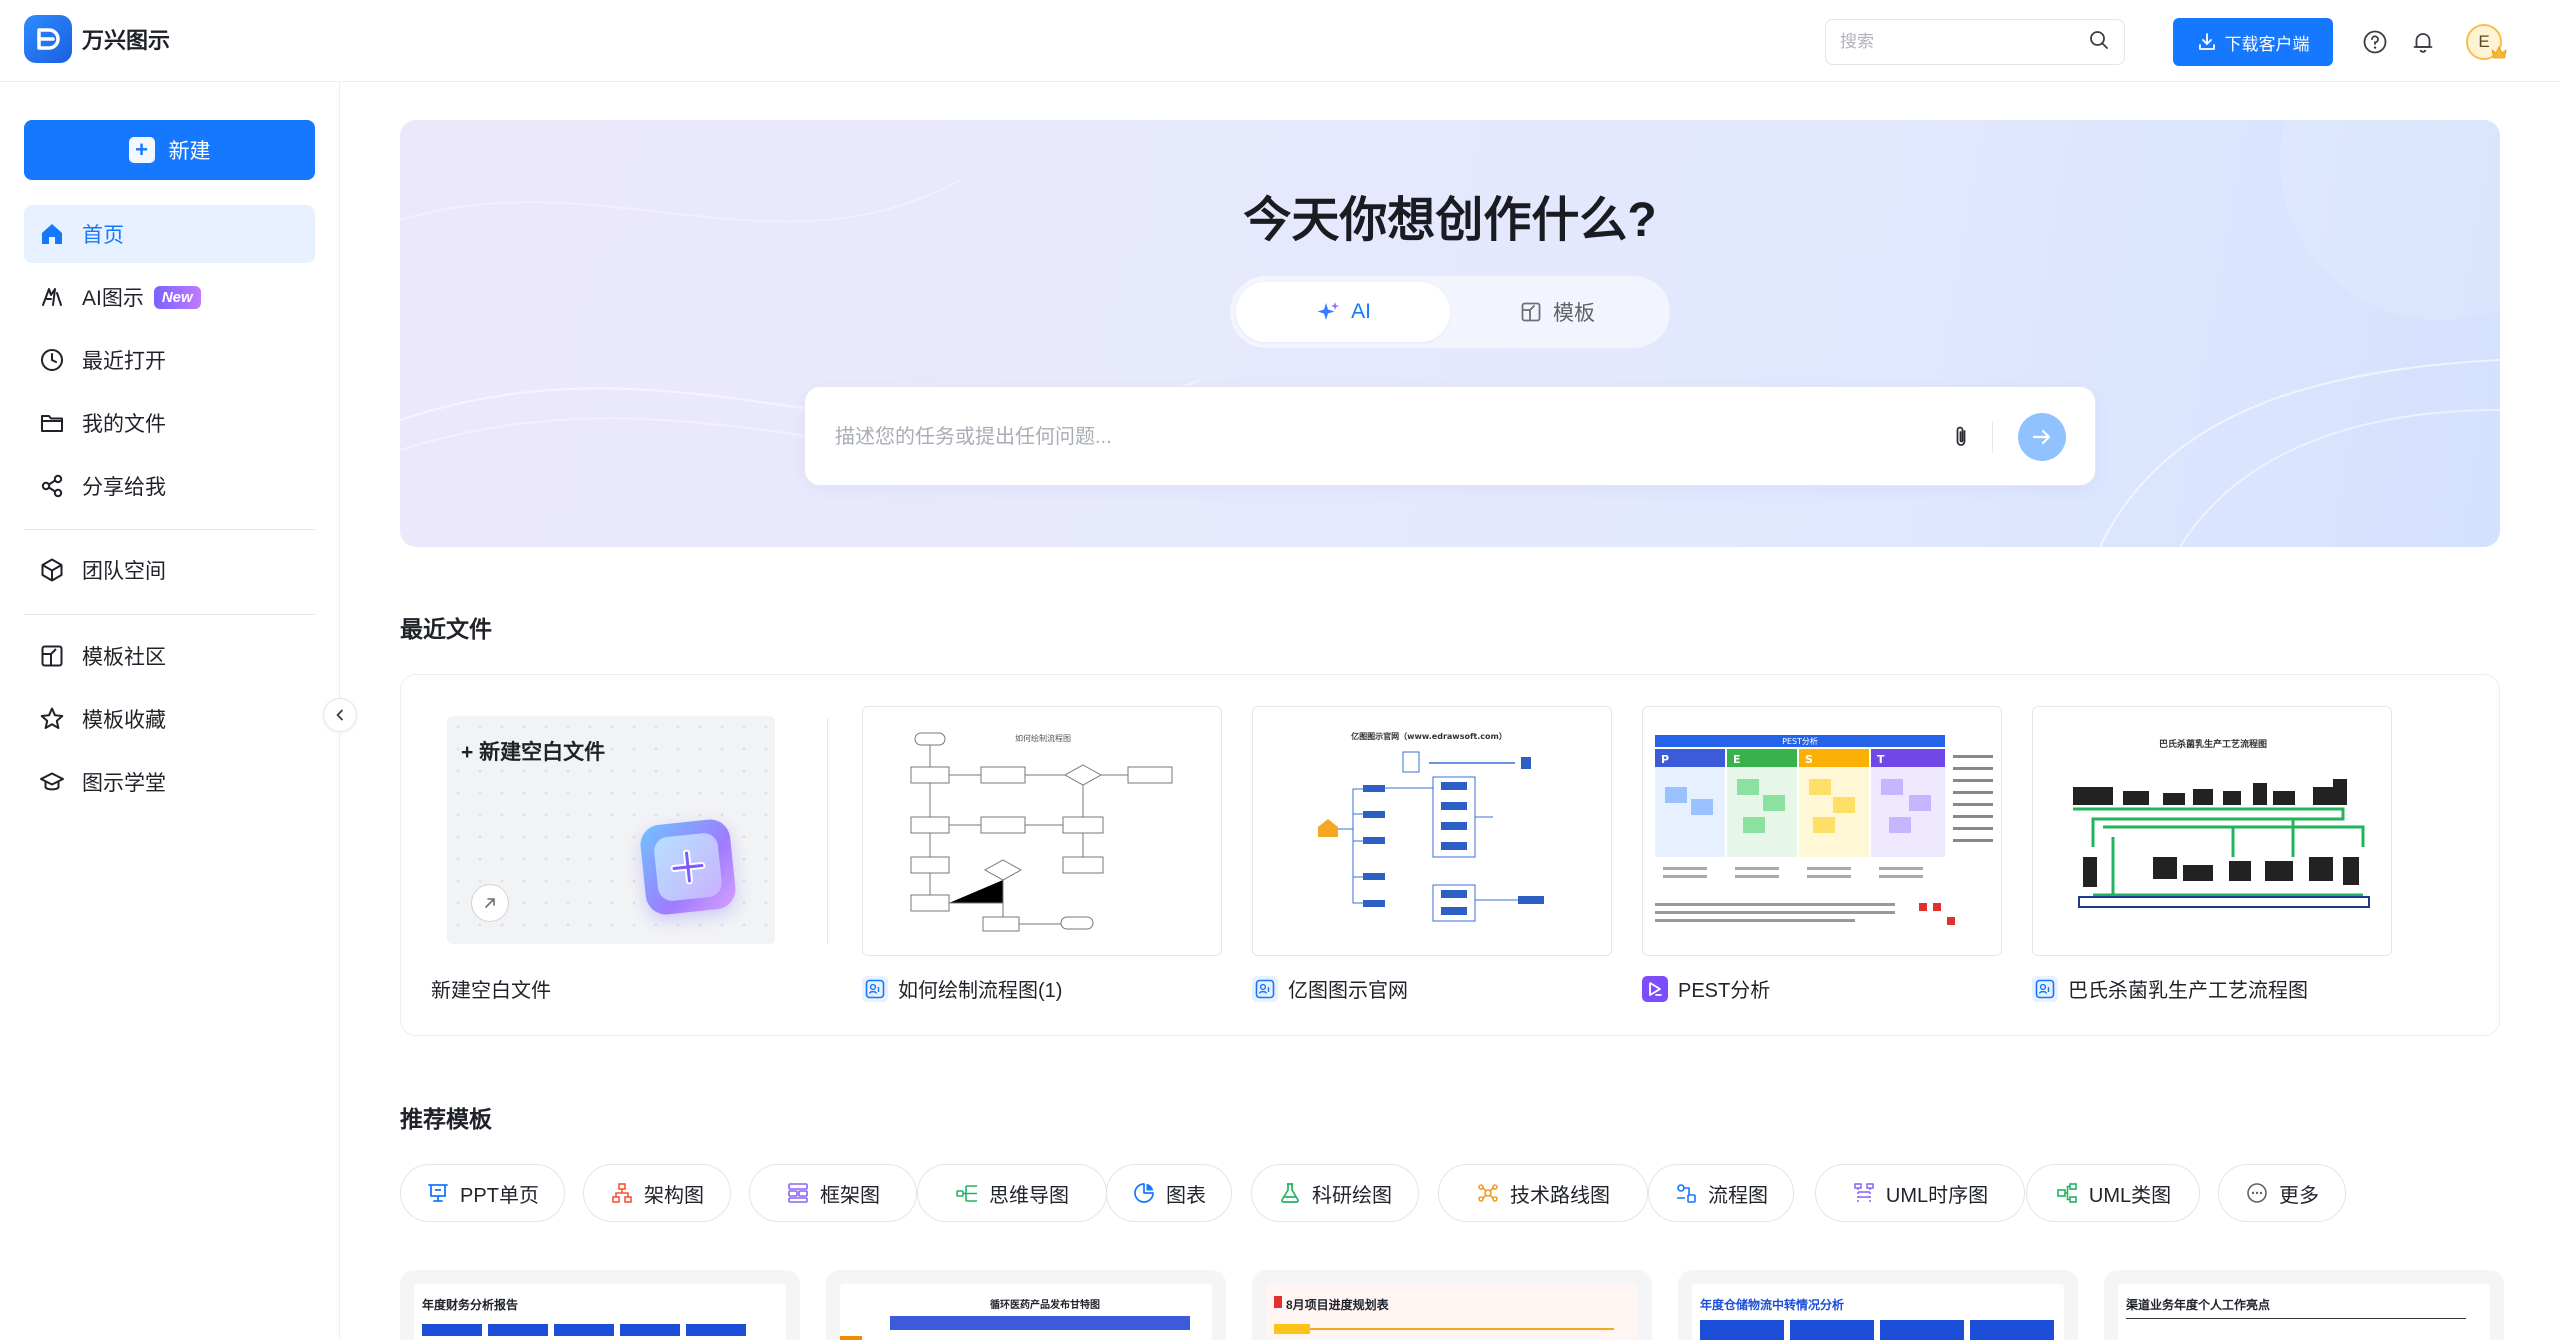  Describe the element at coordinates (482, 1193) in the screenshot. I see `chip-ppt: PPT单页` at that location.